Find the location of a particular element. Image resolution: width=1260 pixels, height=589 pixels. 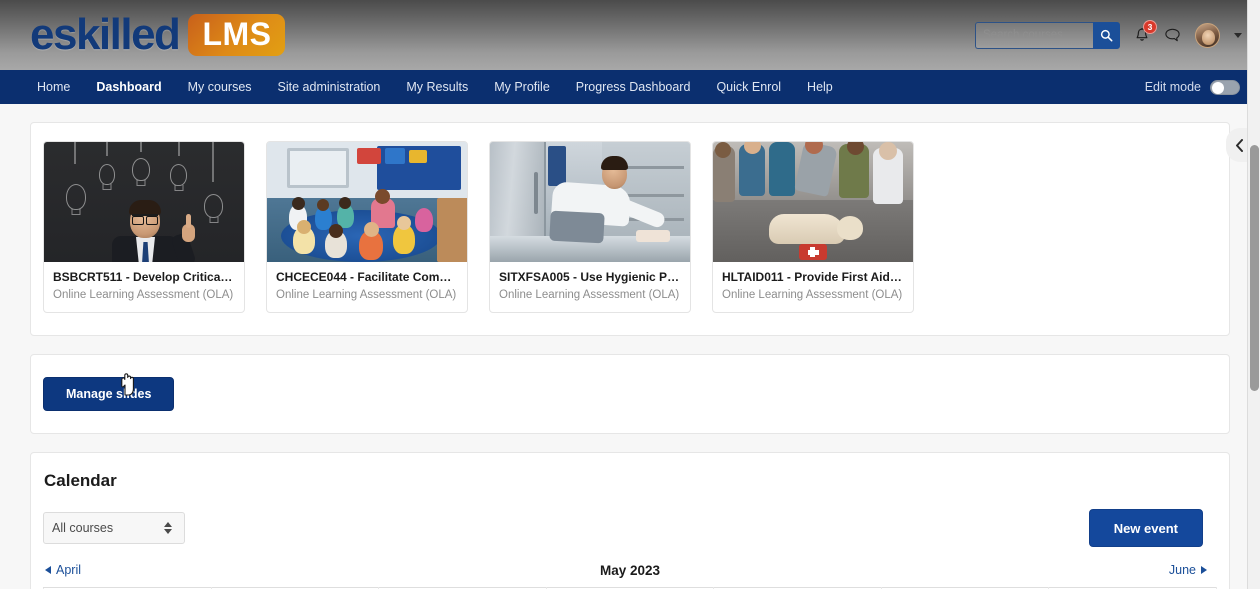

scrollbar-thumb is located at coordinates (1254, 268).